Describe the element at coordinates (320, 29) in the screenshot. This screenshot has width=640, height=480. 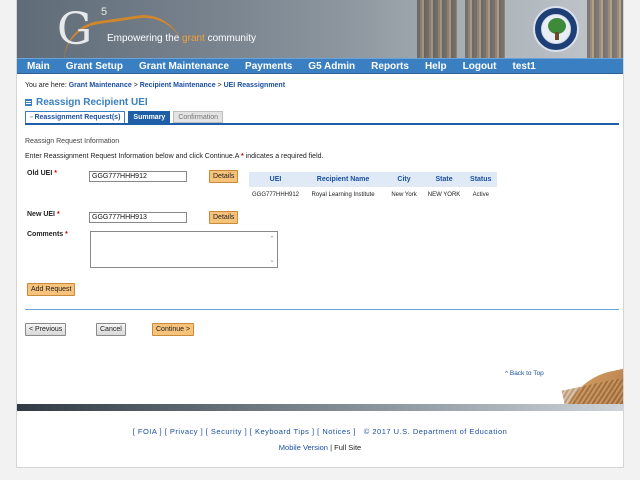
I see `site-banner: G 5 Empowering the grant community` at that location.